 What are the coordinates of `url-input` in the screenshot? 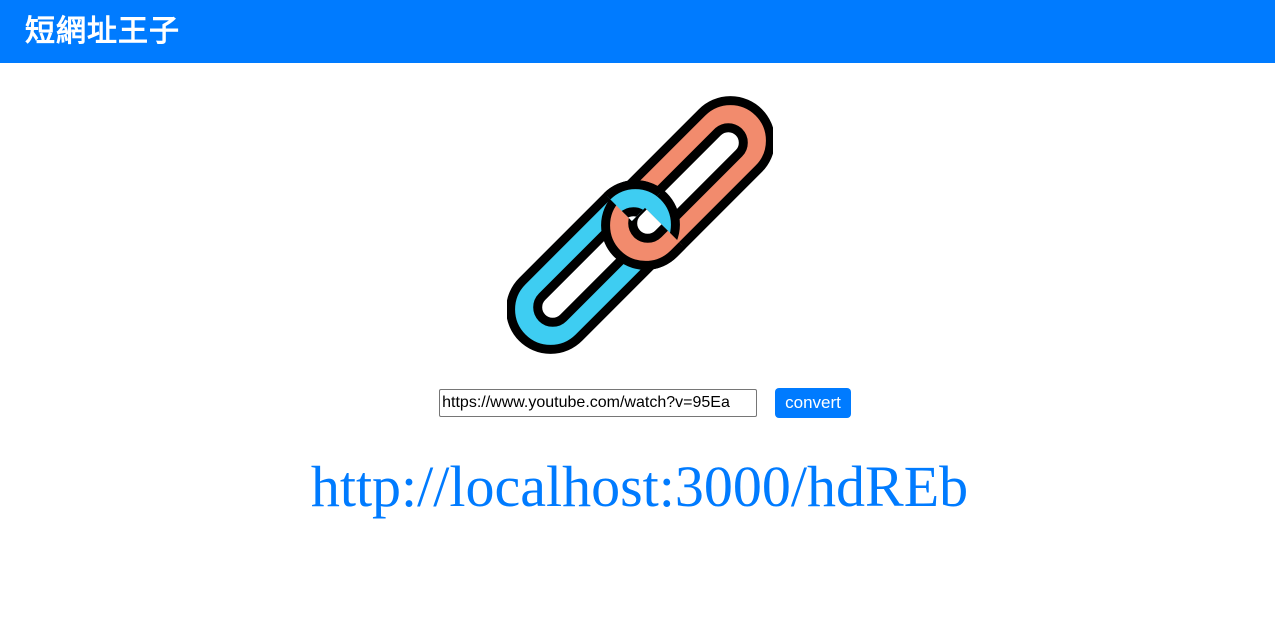 It's located at (598, 403).